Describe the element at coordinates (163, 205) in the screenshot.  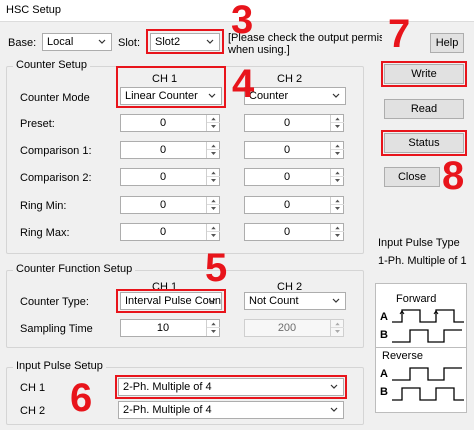
I see `ring-min-ch1-value: 0` at that location.